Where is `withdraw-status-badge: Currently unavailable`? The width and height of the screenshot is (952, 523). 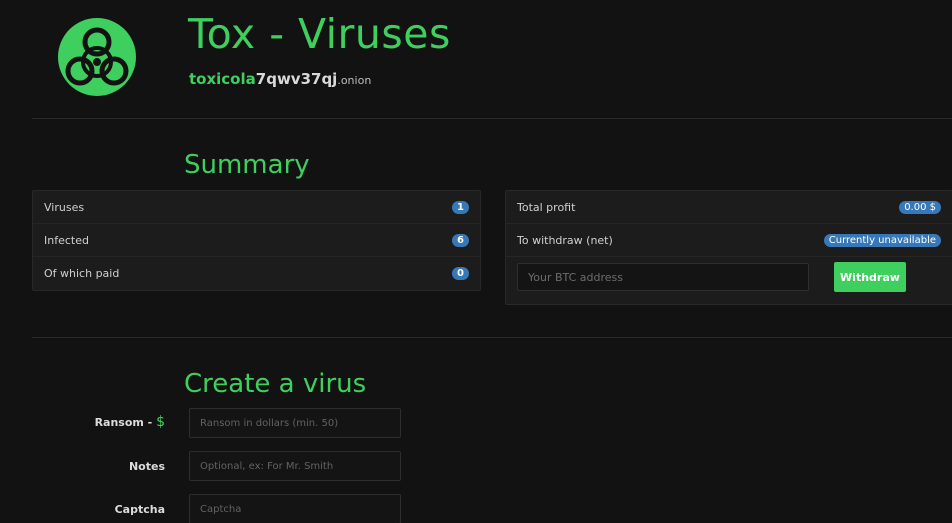
withdraw-status-badge: Currently unavailable is located at coordinates (882, 240).